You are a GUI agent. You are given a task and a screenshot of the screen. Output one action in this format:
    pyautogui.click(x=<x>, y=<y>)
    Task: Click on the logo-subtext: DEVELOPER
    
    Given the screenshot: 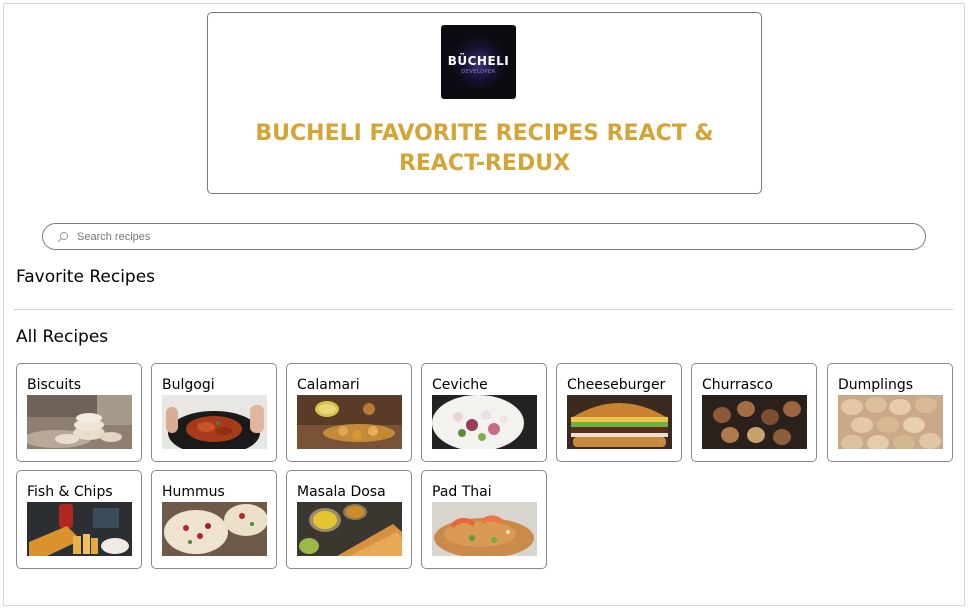 What is the action you would take?
    pyautogui.click(x=478, y=72)
    